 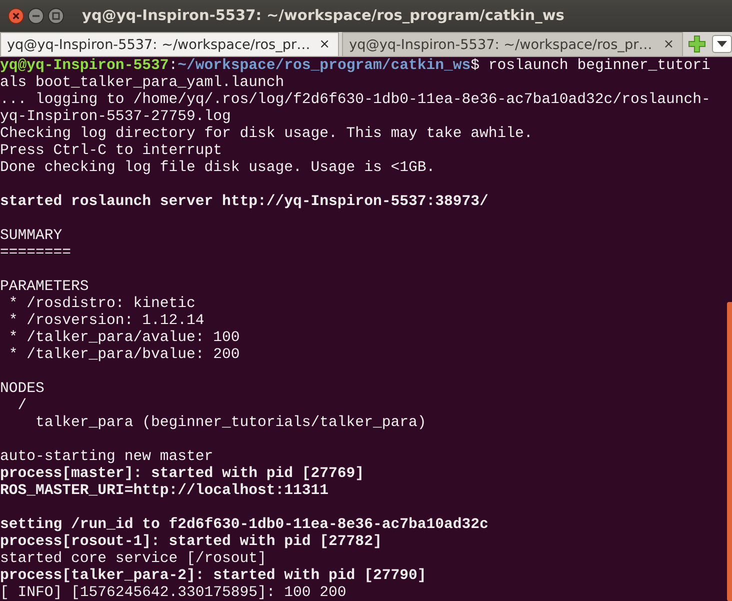 I want to click on terminal-text: * /talker_para/avalue: 100, so click(x=124, y=338).